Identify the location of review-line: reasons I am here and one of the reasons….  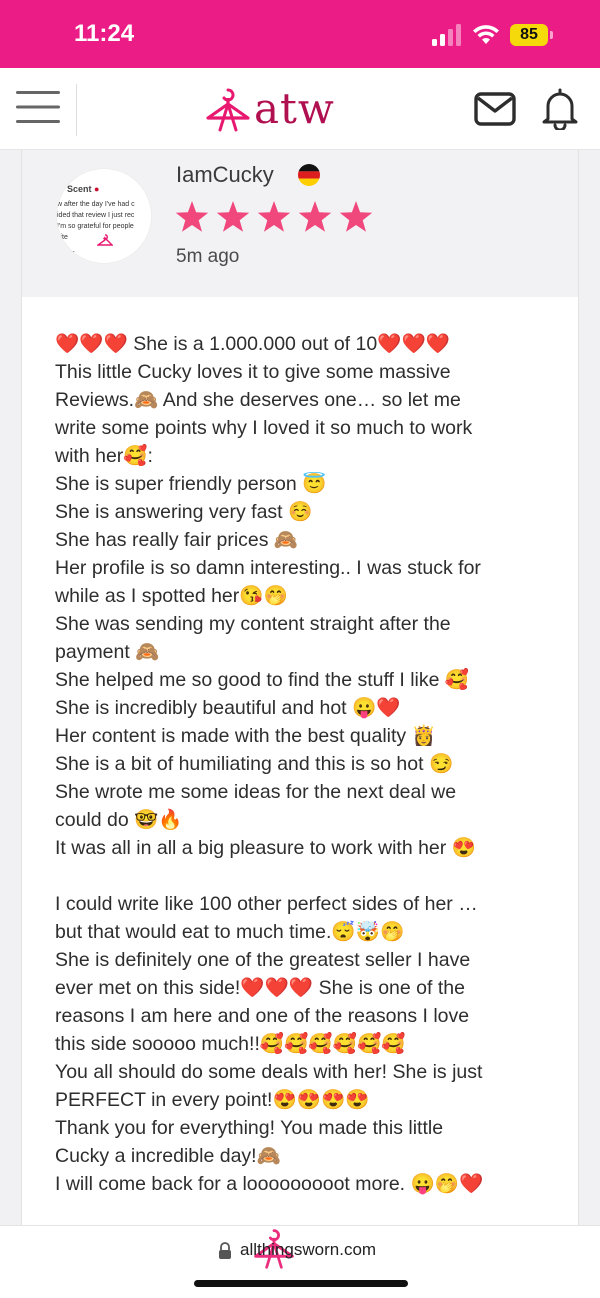
(262, 1016).